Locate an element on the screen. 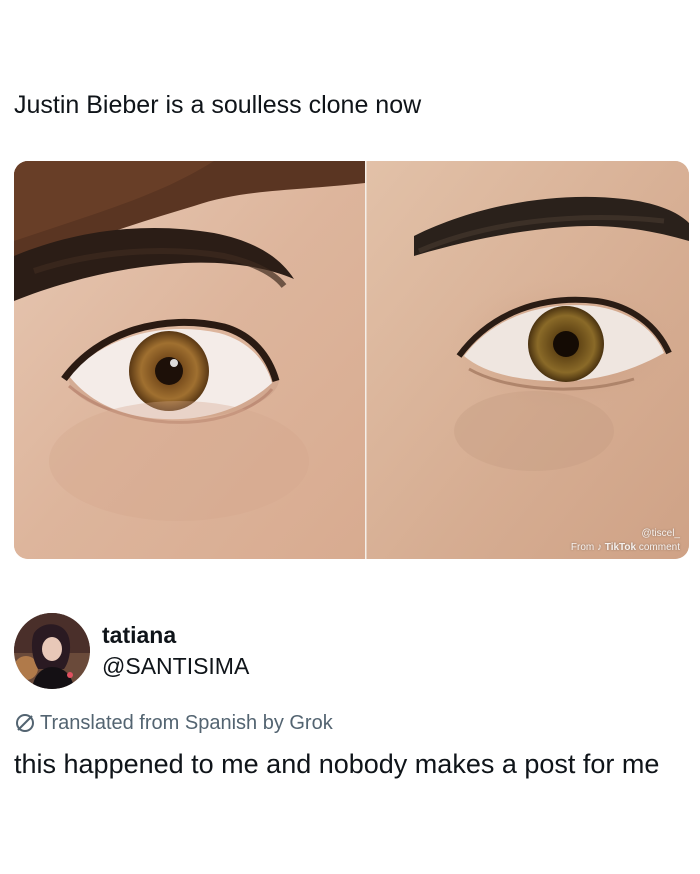 Image resolution: width=700 pixels, height=874 pixels. author-block: tatiana @SANTISIMA is located at coordinates (131, 651).